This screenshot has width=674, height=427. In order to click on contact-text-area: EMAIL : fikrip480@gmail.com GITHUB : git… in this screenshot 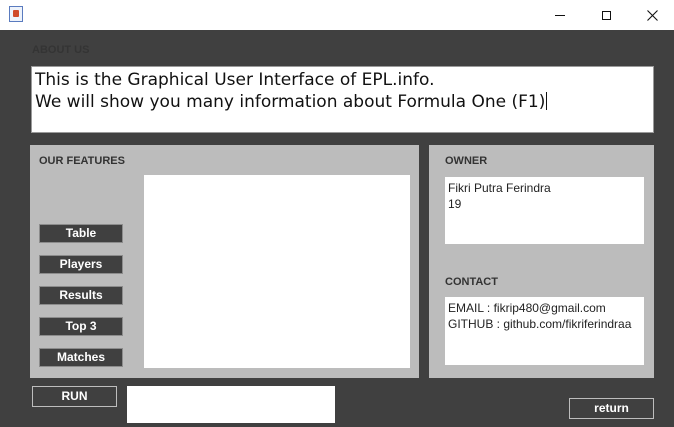, I will do `click(544, 331)`.